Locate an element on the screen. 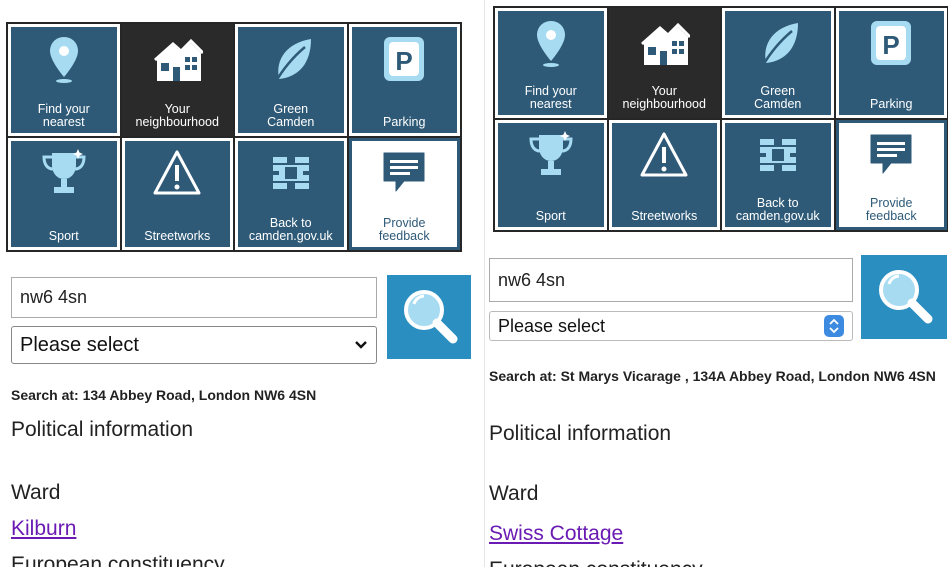  select-stepper-icon is located at coordinates (834, 326).